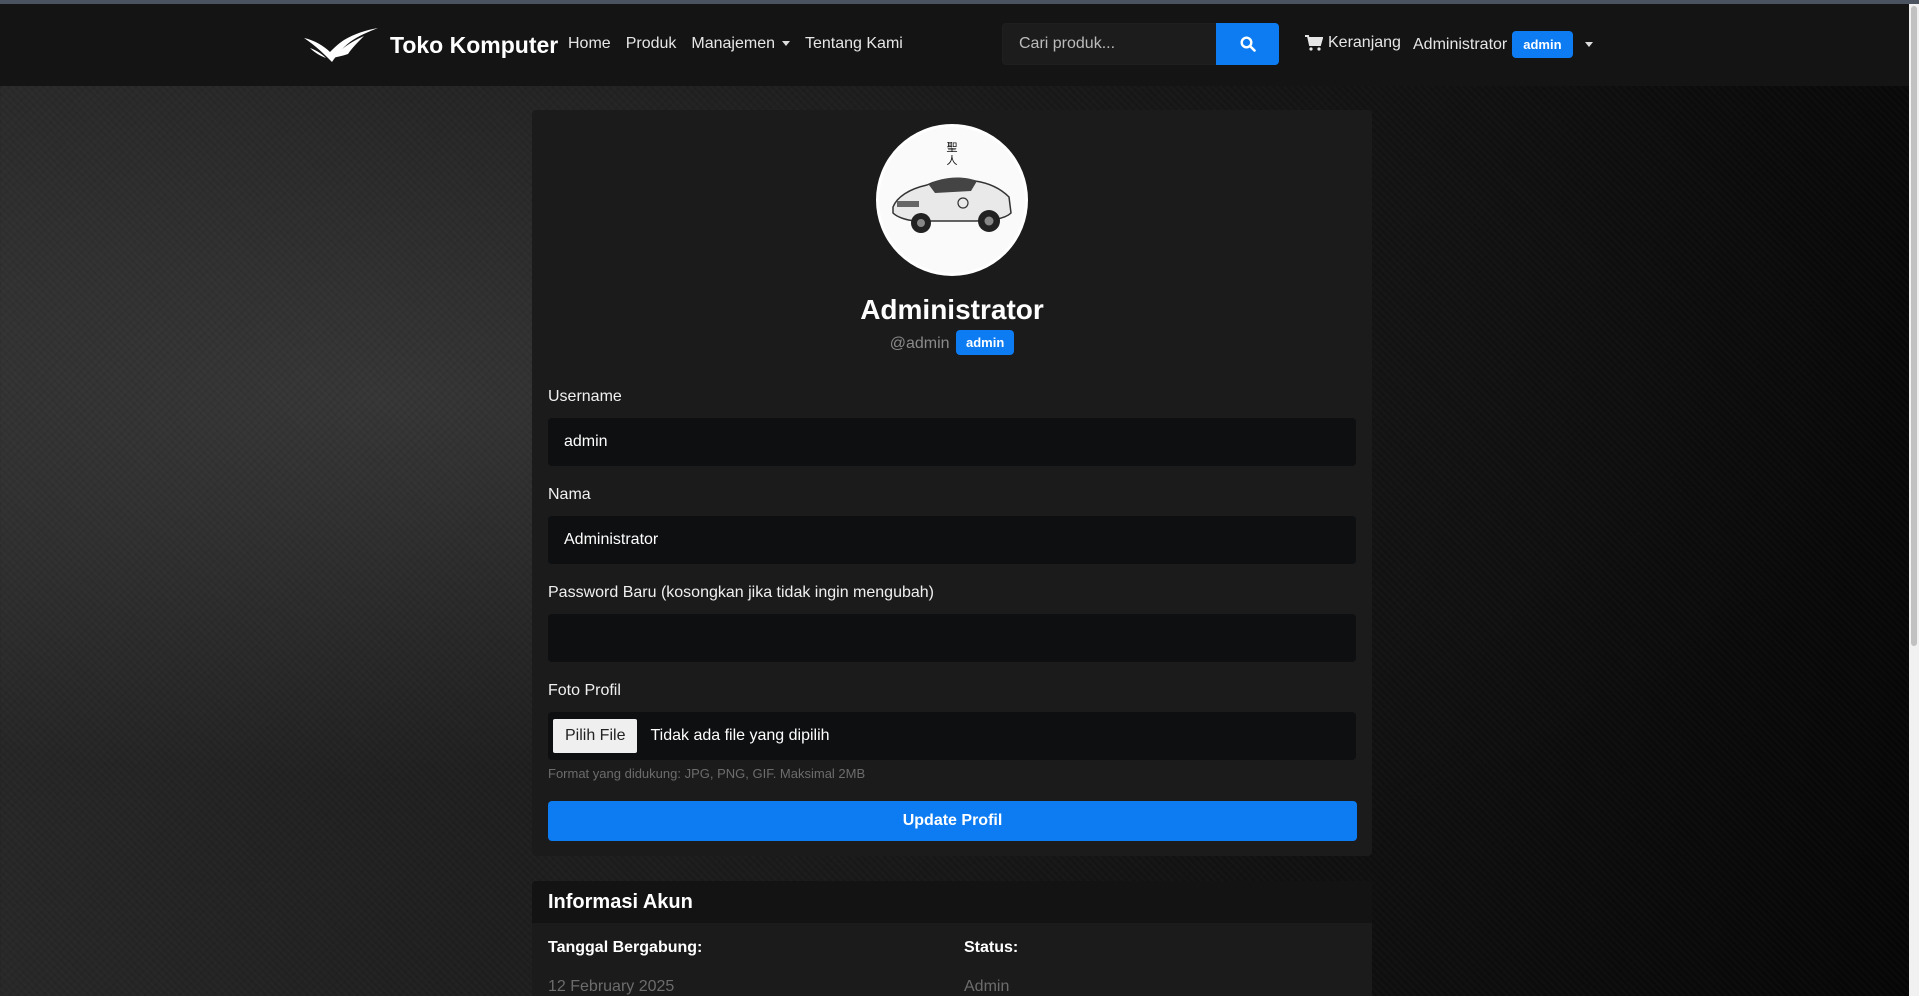 This screenshot has width=1919, height=996. I want to click on joined-value: 12 February 2025, so click(611, 986).